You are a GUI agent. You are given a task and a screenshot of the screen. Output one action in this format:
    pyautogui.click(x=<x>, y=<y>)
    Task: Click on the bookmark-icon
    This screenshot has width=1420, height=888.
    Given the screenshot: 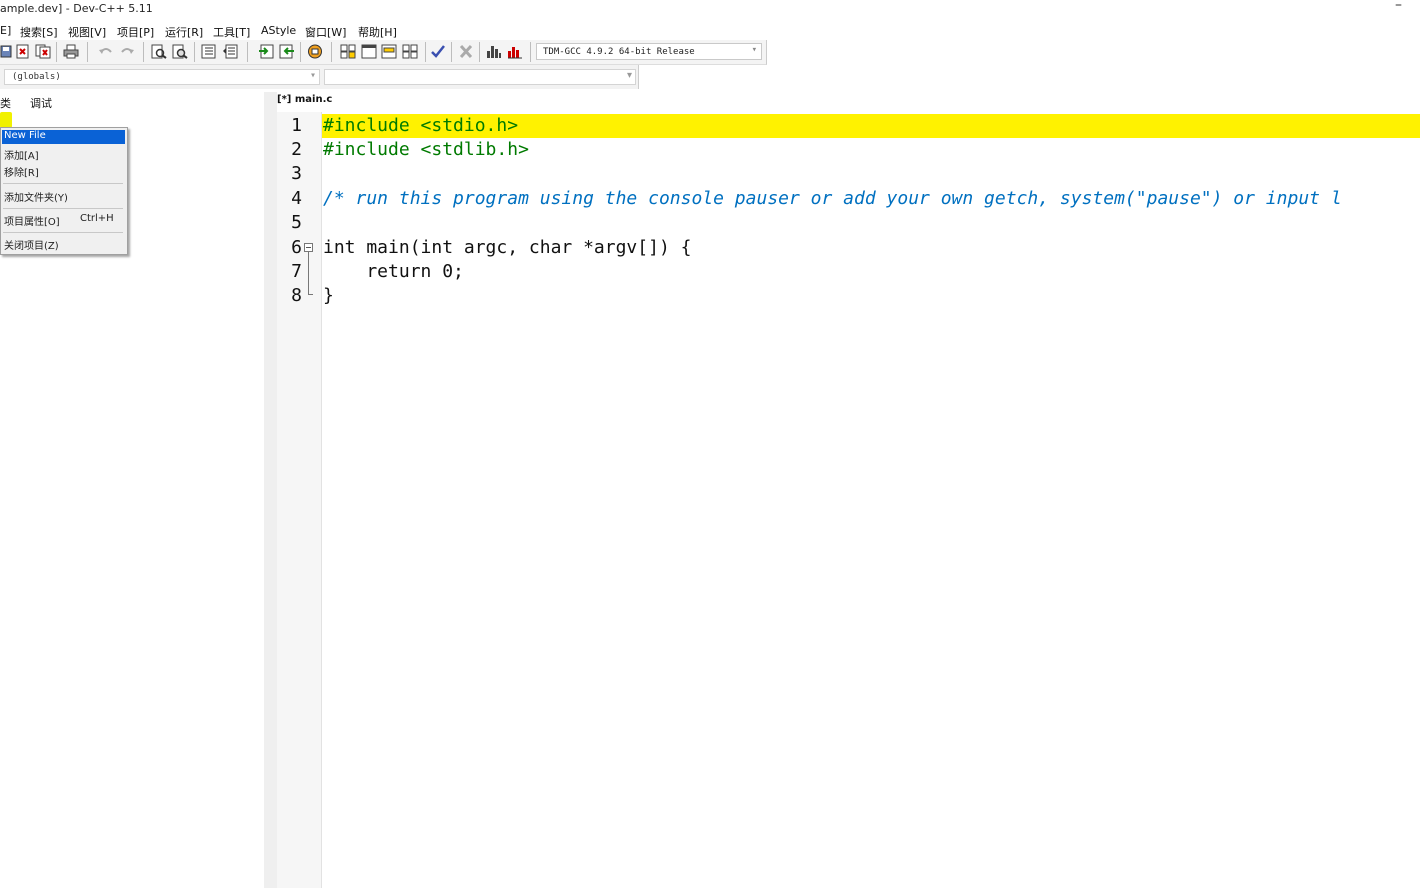 What is the action you would take?
    pyautogui.click(x=315, y=51)
    